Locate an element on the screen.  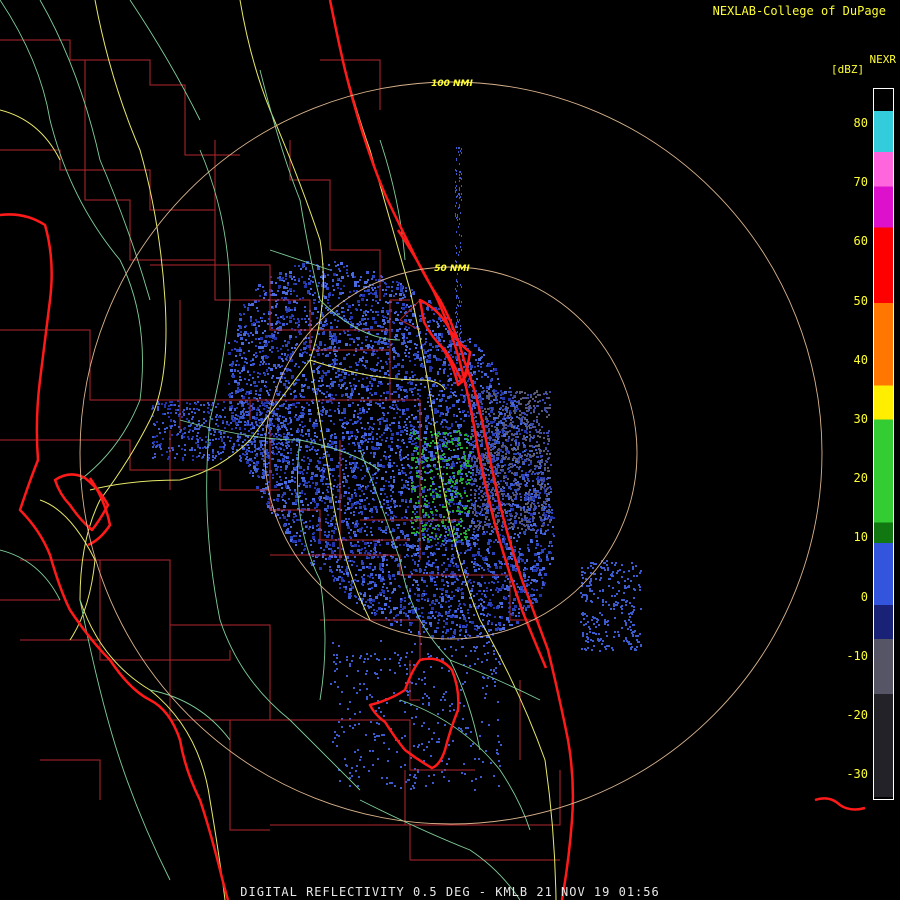
radar-site-marker is located at coordinates (451, 453).